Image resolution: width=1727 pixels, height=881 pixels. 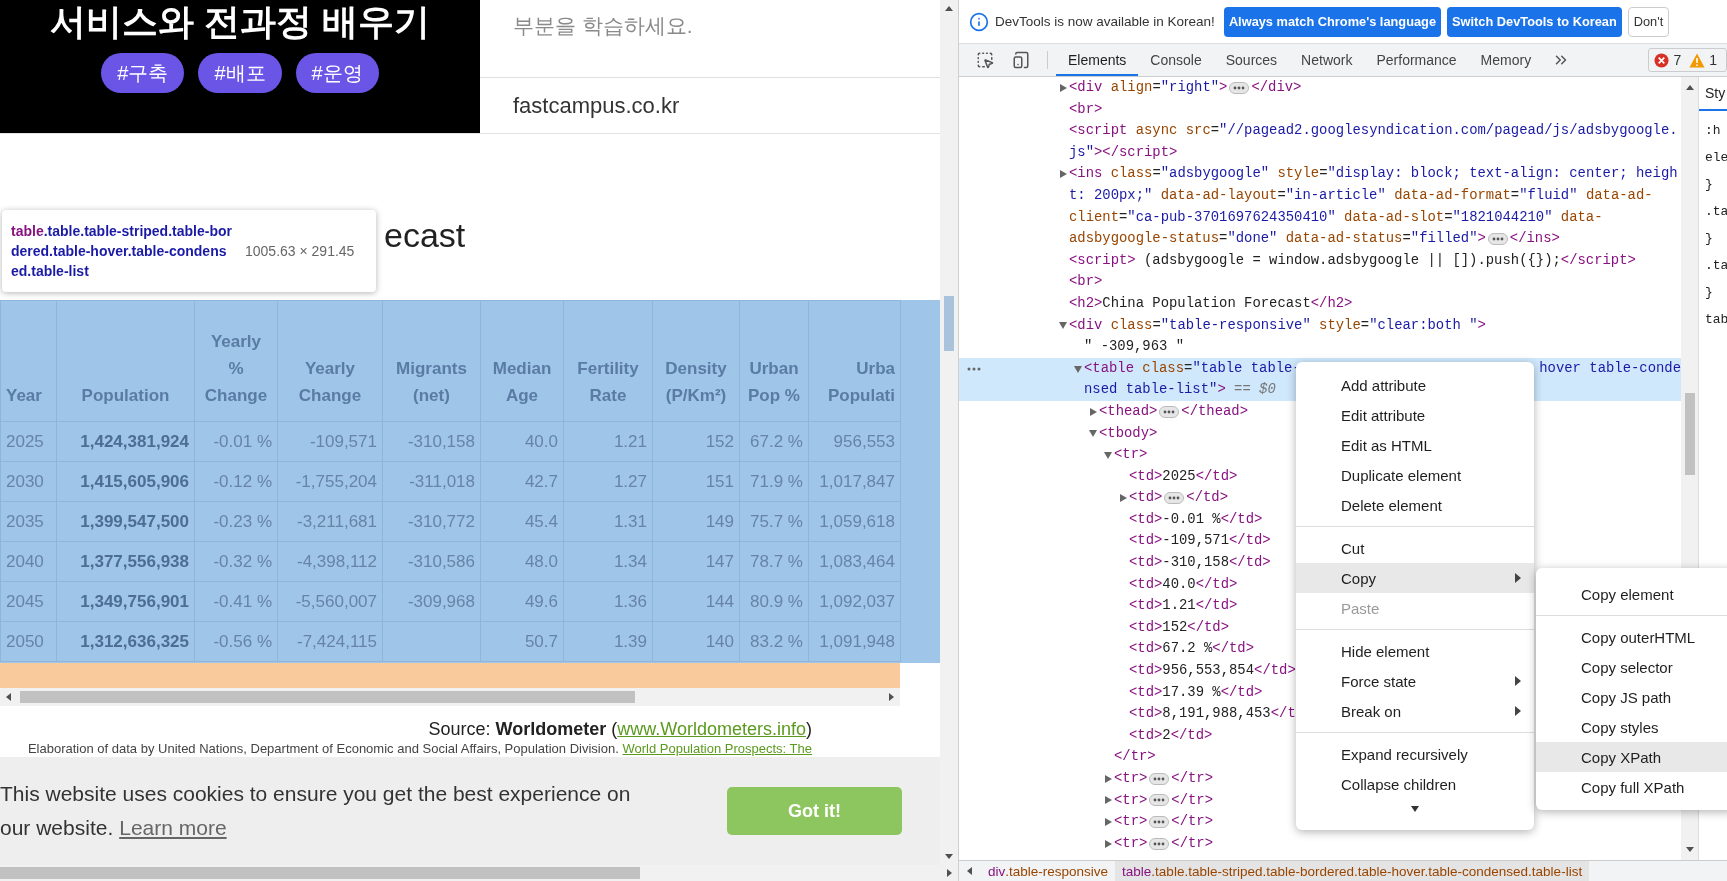 I want to click on source-link: www.Worldometers.info, so click(x=711, y=729).